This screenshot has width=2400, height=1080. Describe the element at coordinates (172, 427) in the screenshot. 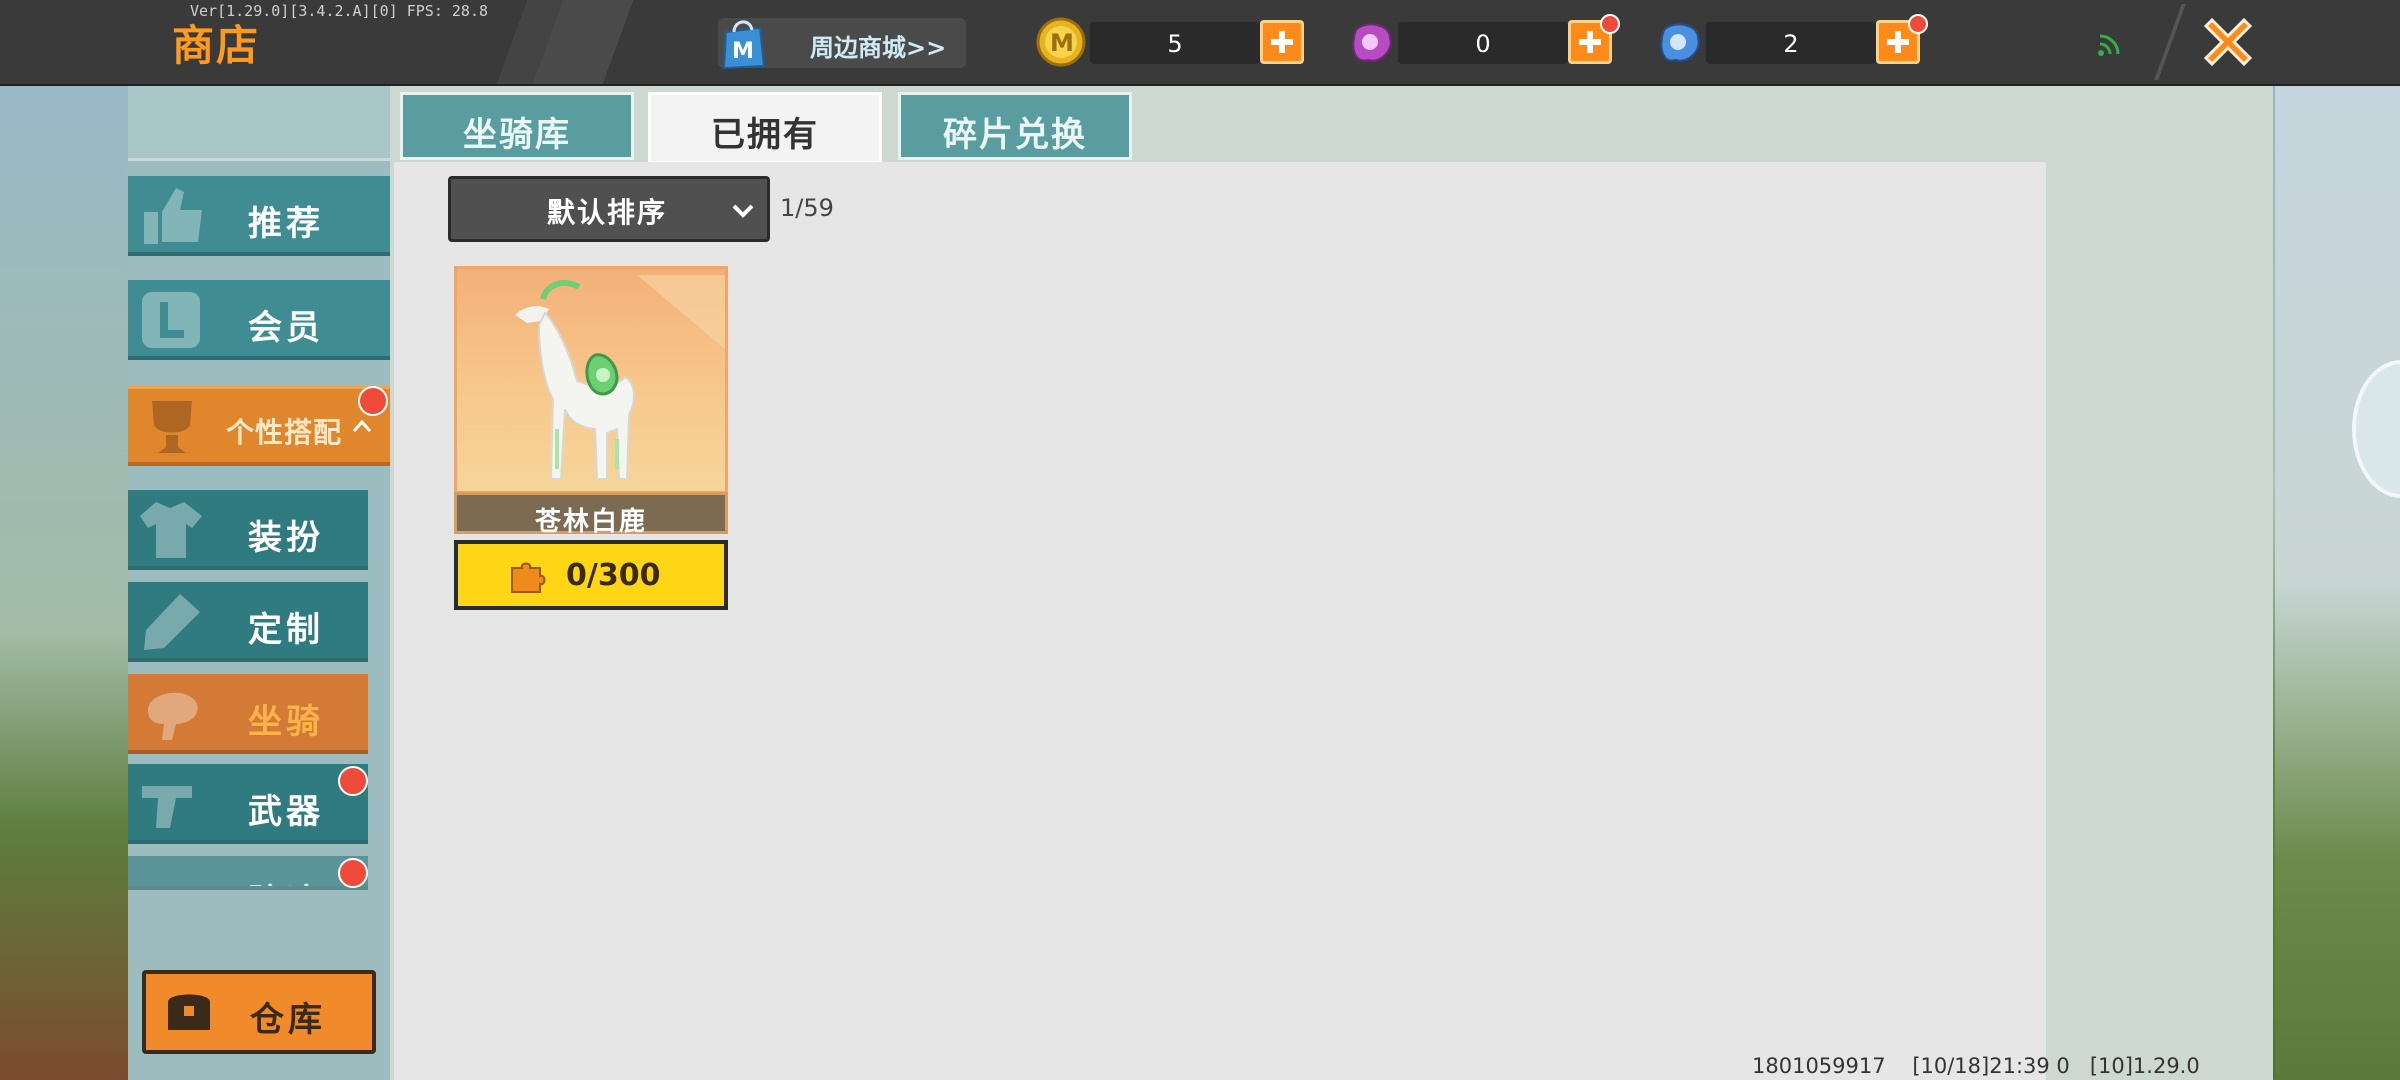

I see `trophy-icon` at that location.